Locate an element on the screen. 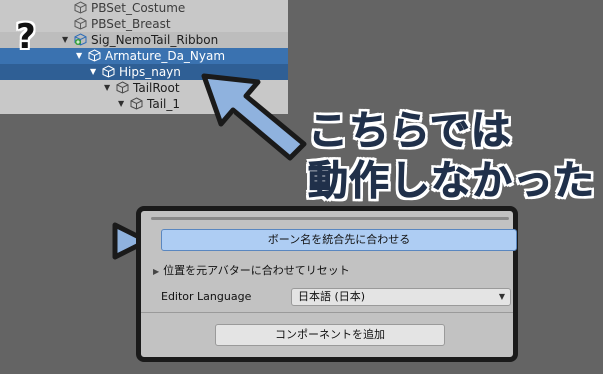 The height and width of the screenshot is (374, 603). add-component-button: コンポーネントを追加 is located at coordinates (330, 335).